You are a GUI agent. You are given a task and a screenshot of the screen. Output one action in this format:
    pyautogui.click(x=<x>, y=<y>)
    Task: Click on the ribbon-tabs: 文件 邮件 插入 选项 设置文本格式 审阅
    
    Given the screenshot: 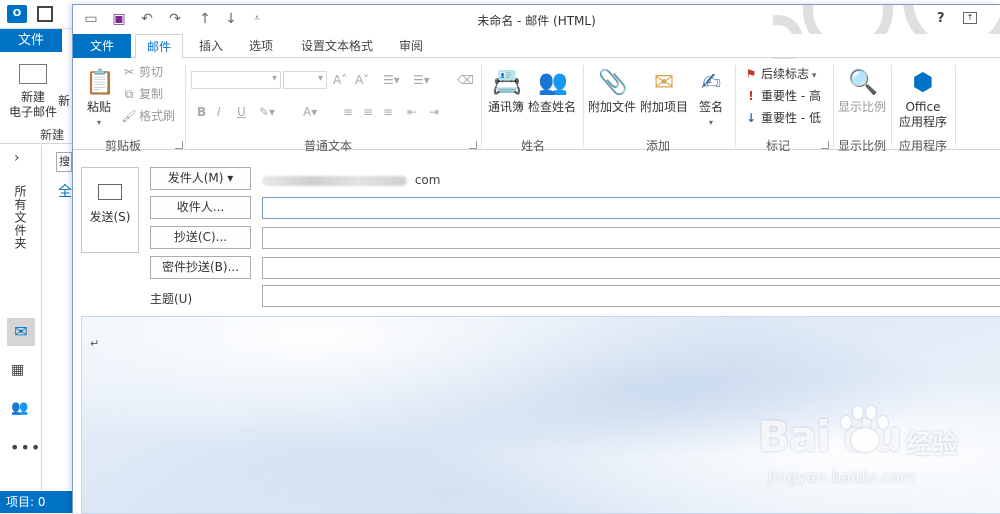 What is the action you would take?
    pyautogui.click(x=536, y=46)
    